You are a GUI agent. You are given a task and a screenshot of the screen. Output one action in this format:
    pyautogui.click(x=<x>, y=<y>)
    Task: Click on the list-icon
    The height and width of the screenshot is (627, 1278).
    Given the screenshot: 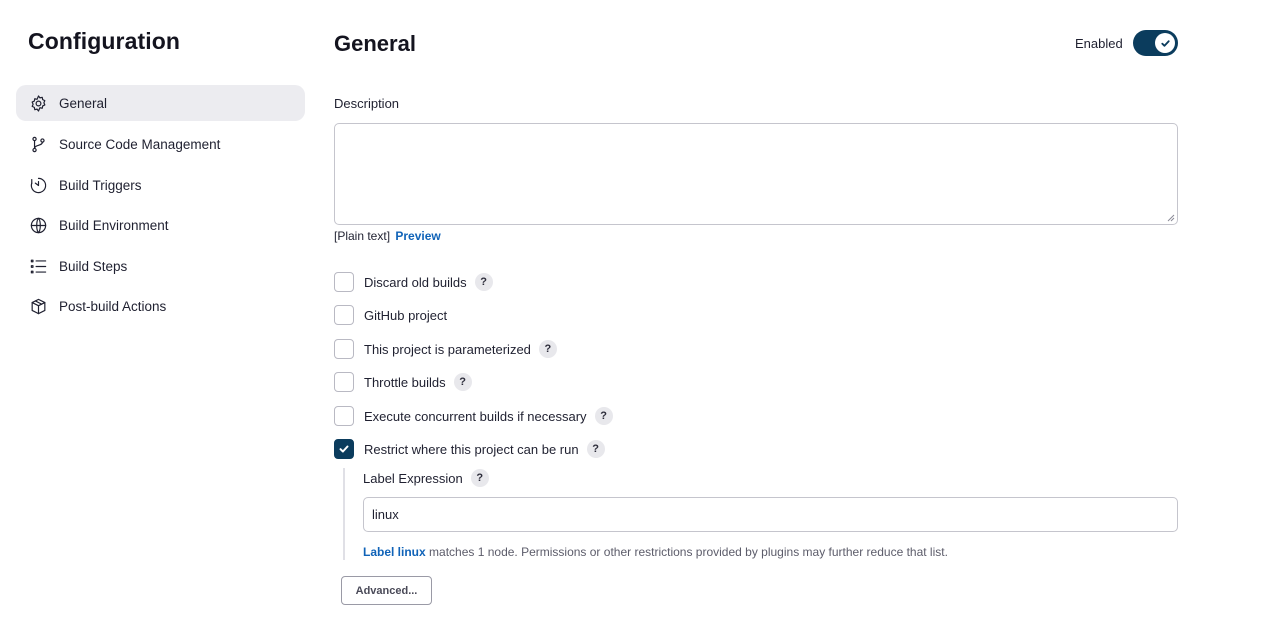 What is the action you would take?
    pyautogui.click(x=38, y=266)
    